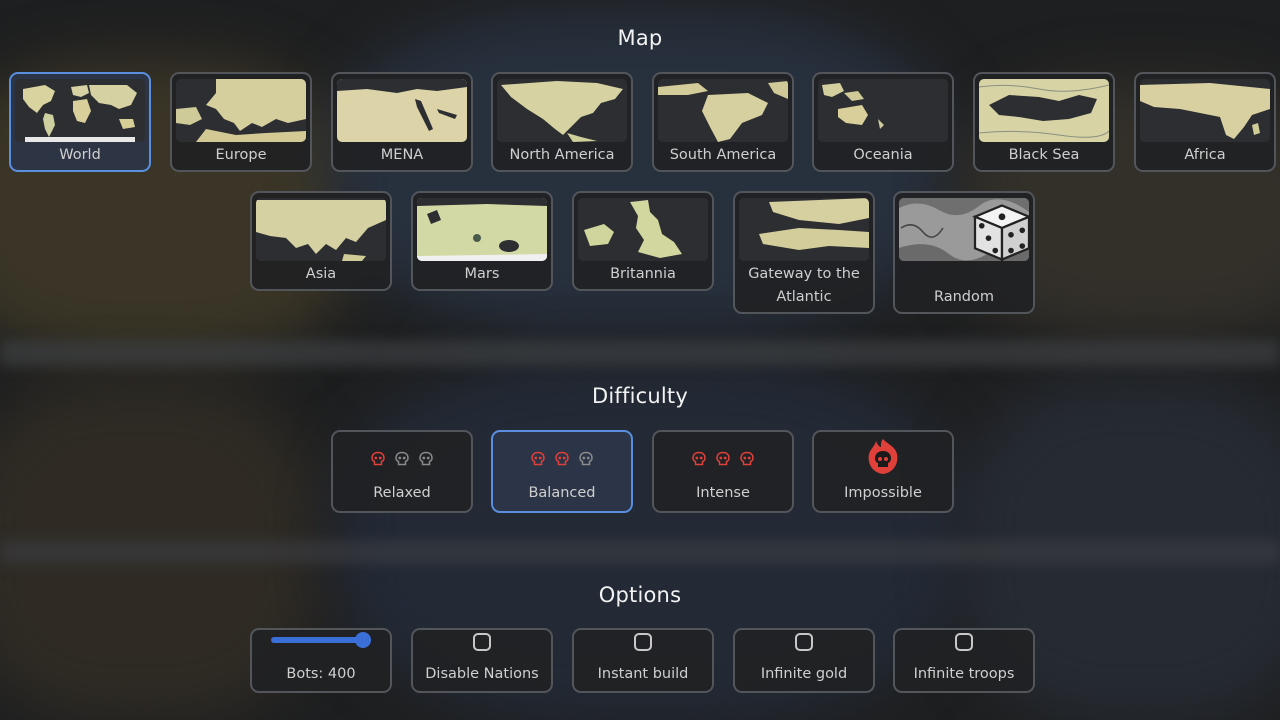  I want to click on option-label: Infinite troops, so click(964, 674).